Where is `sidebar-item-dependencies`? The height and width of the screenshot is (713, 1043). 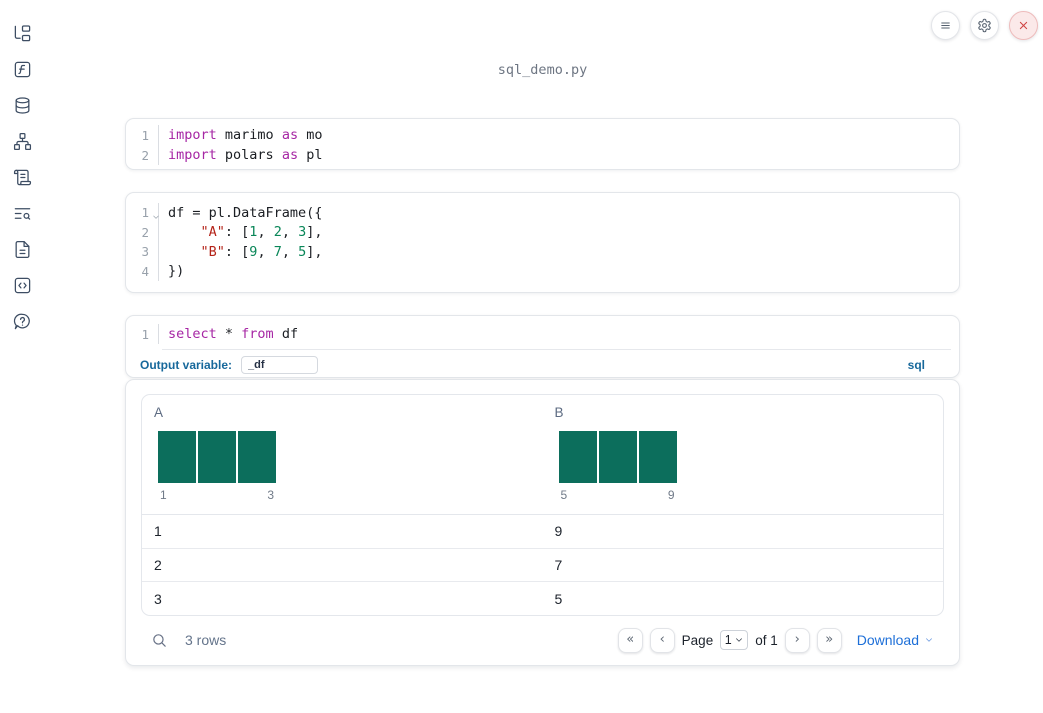 sidebar-item-dependencies is located at coordinates (22, 141).